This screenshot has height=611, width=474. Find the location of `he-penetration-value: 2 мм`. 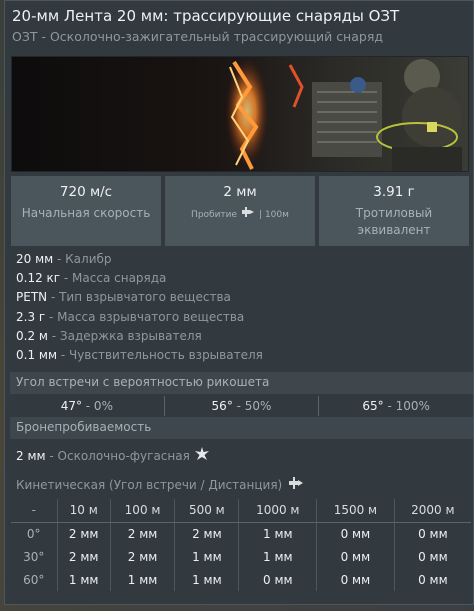

he-penetration-value: 2 мм is located at coordinates (31, 455).